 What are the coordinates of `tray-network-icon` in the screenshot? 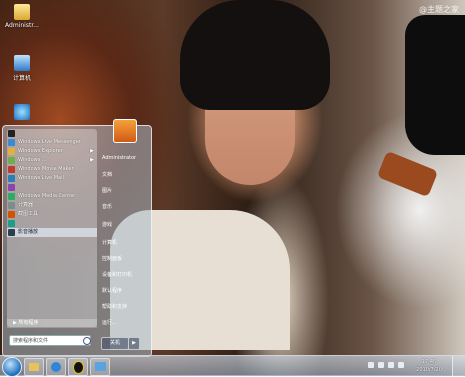 It's located at (381, 365).